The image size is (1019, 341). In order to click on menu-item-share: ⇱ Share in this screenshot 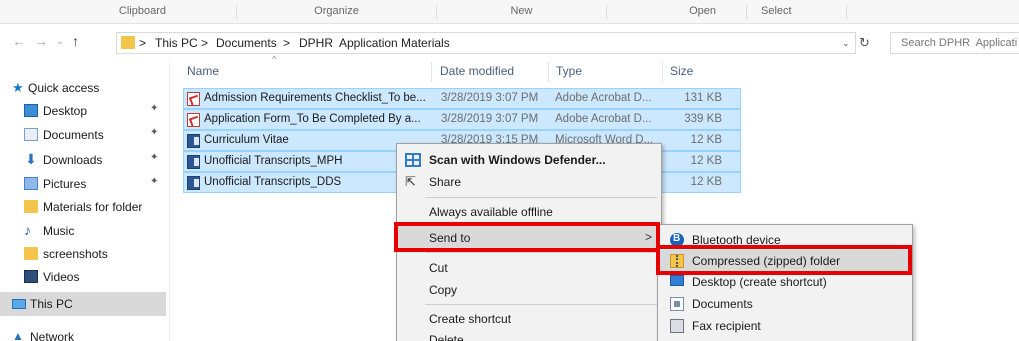, I will do `click(529, 182)`.